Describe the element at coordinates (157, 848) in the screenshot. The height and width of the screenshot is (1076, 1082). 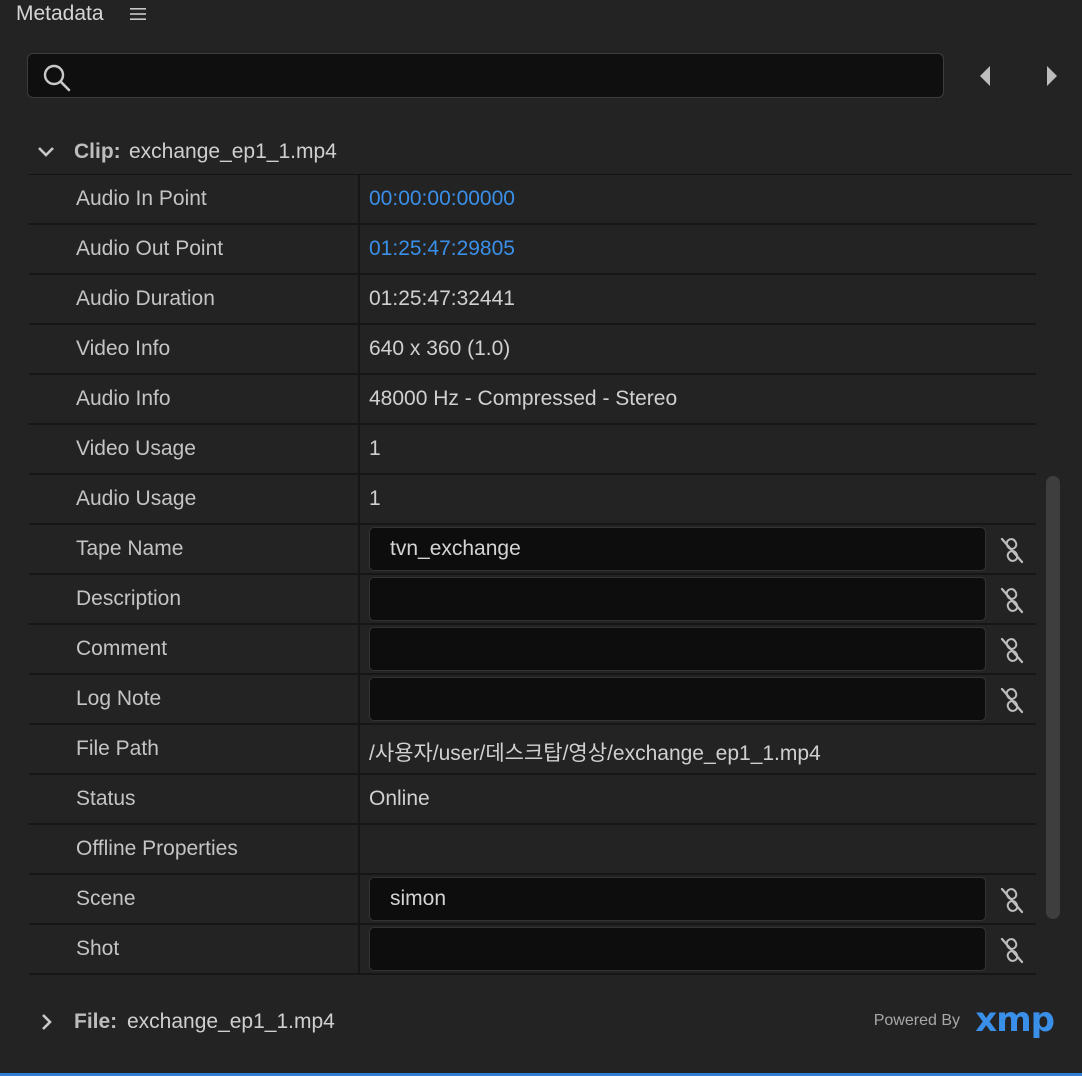
I see `row-key: Offline Properties` at that location.